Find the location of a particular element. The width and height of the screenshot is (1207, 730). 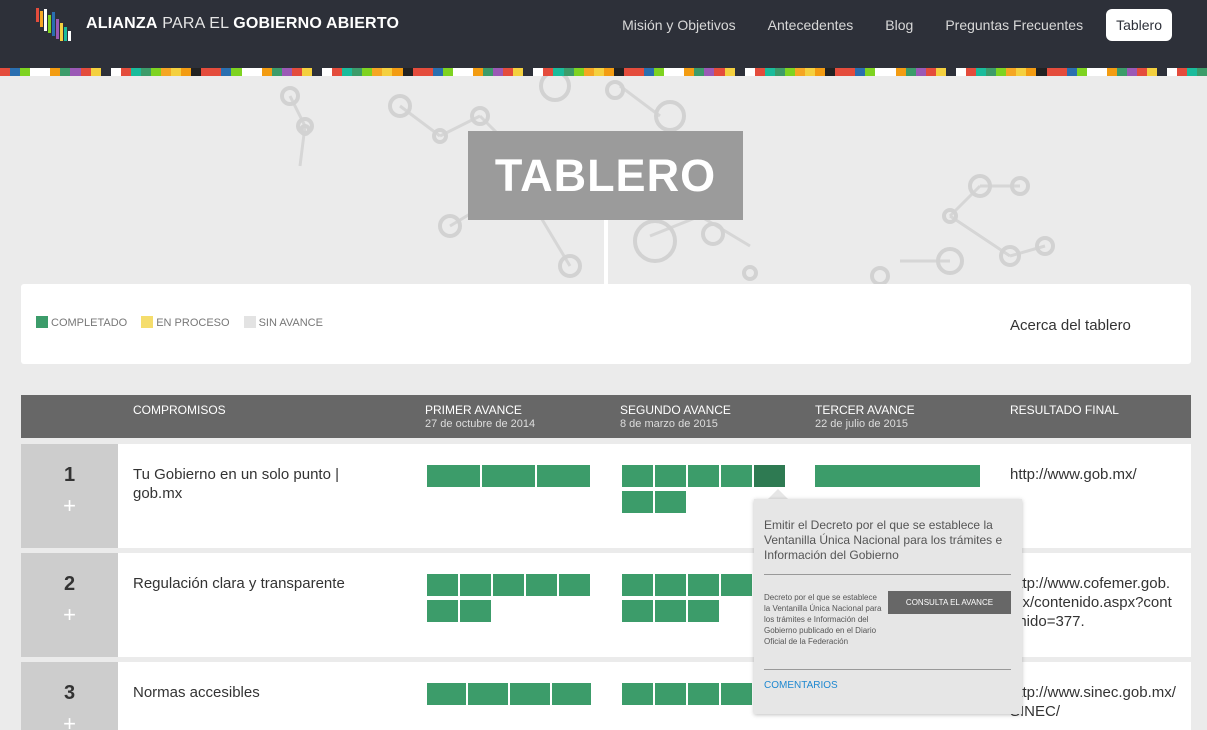

commitment-name: Regulación clara y transparente is located at coordinates (253, 583).